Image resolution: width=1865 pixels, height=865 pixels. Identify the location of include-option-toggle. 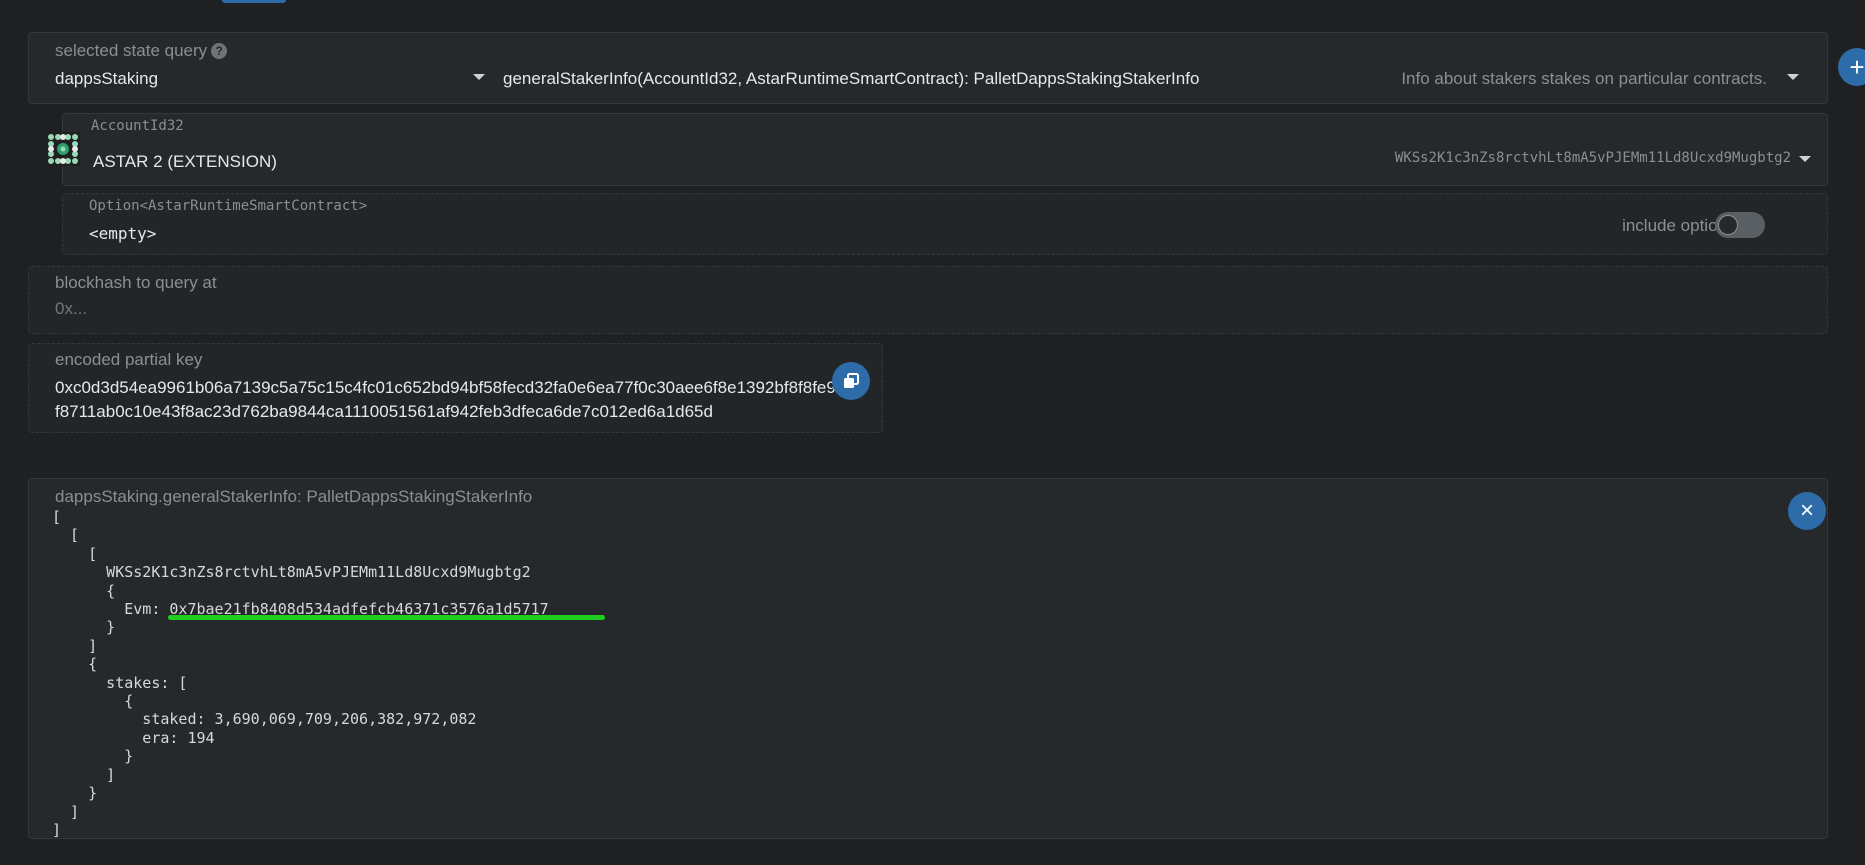
(1740, 225).